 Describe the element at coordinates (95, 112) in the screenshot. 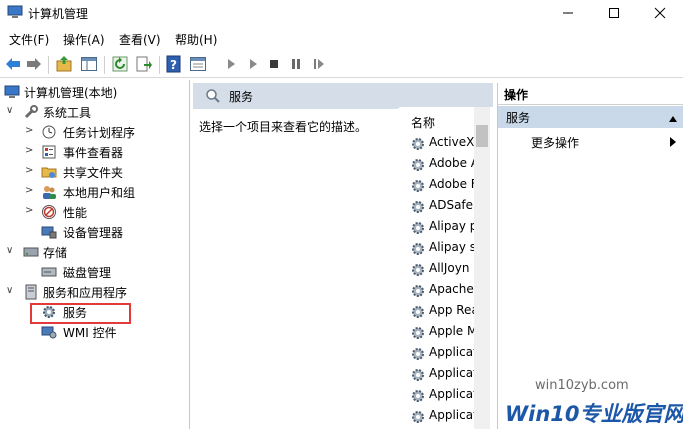

I see `tree-system-tools: ∨ 系统工具` at that location.